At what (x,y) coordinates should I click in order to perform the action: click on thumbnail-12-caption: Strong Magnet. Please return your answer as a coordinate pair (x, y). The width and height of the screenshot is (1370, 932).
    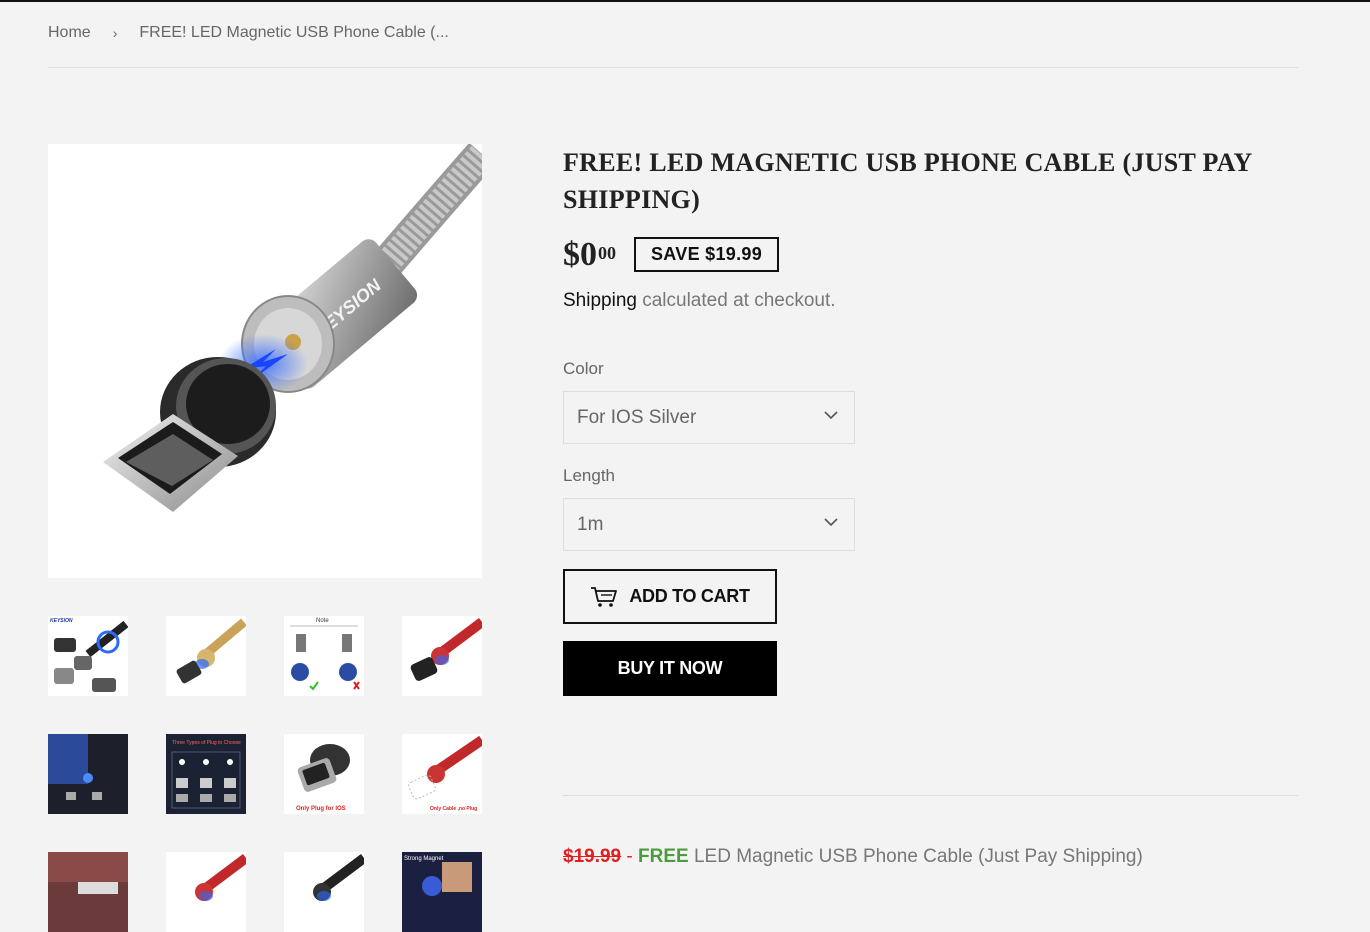
    Looking at the image, I should click on (424, 859).